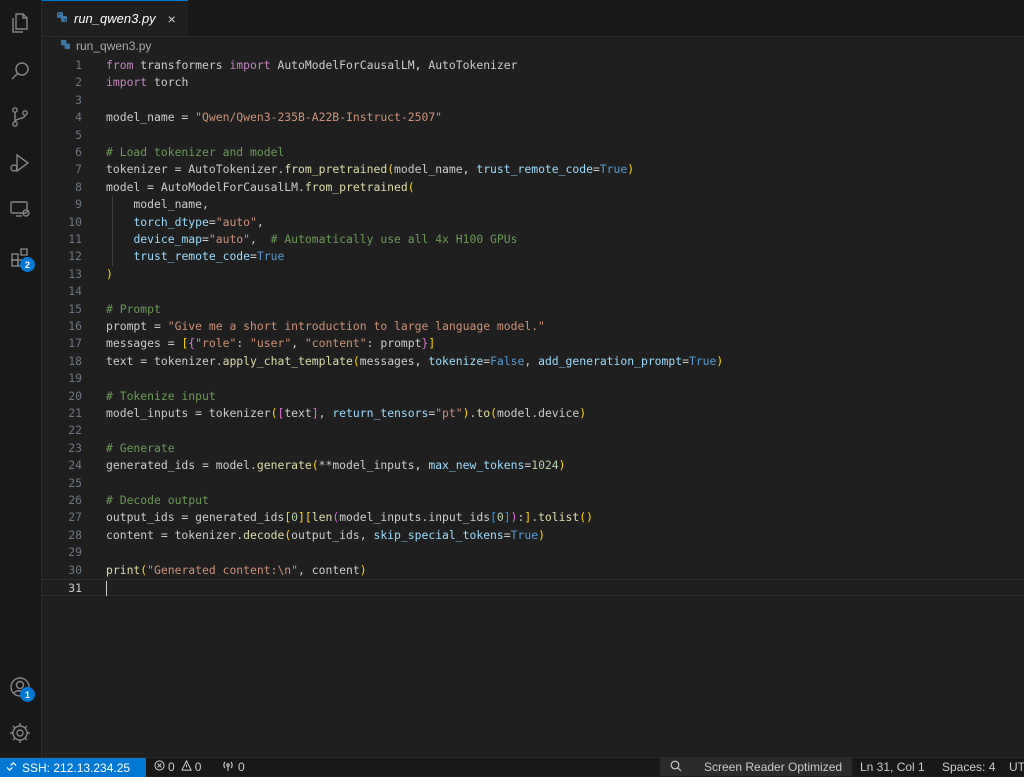 This screenshot has height=777, width=1024. Describe the element at coordinates (20, 209) in the screenshot. I see `remote-explorer-icon` at that location.